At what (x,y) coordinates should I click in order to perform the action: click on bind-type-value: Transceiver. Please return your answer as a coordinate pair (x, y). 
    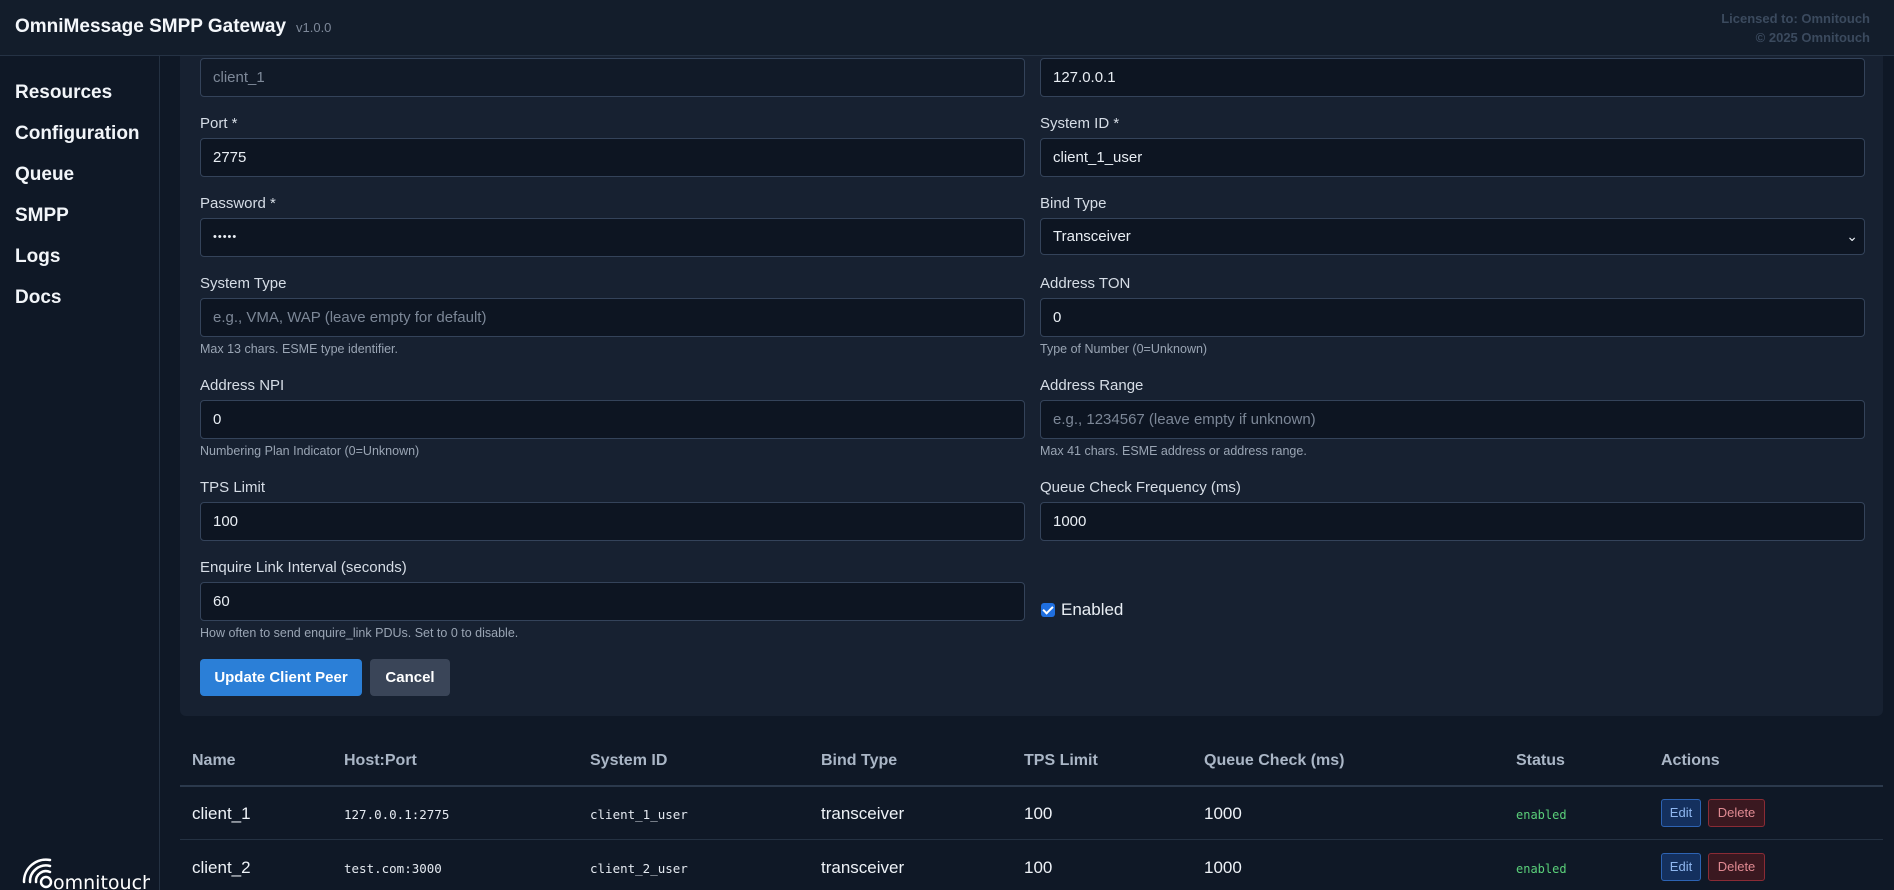
    Looking at the image, I should click on (1092, 236).